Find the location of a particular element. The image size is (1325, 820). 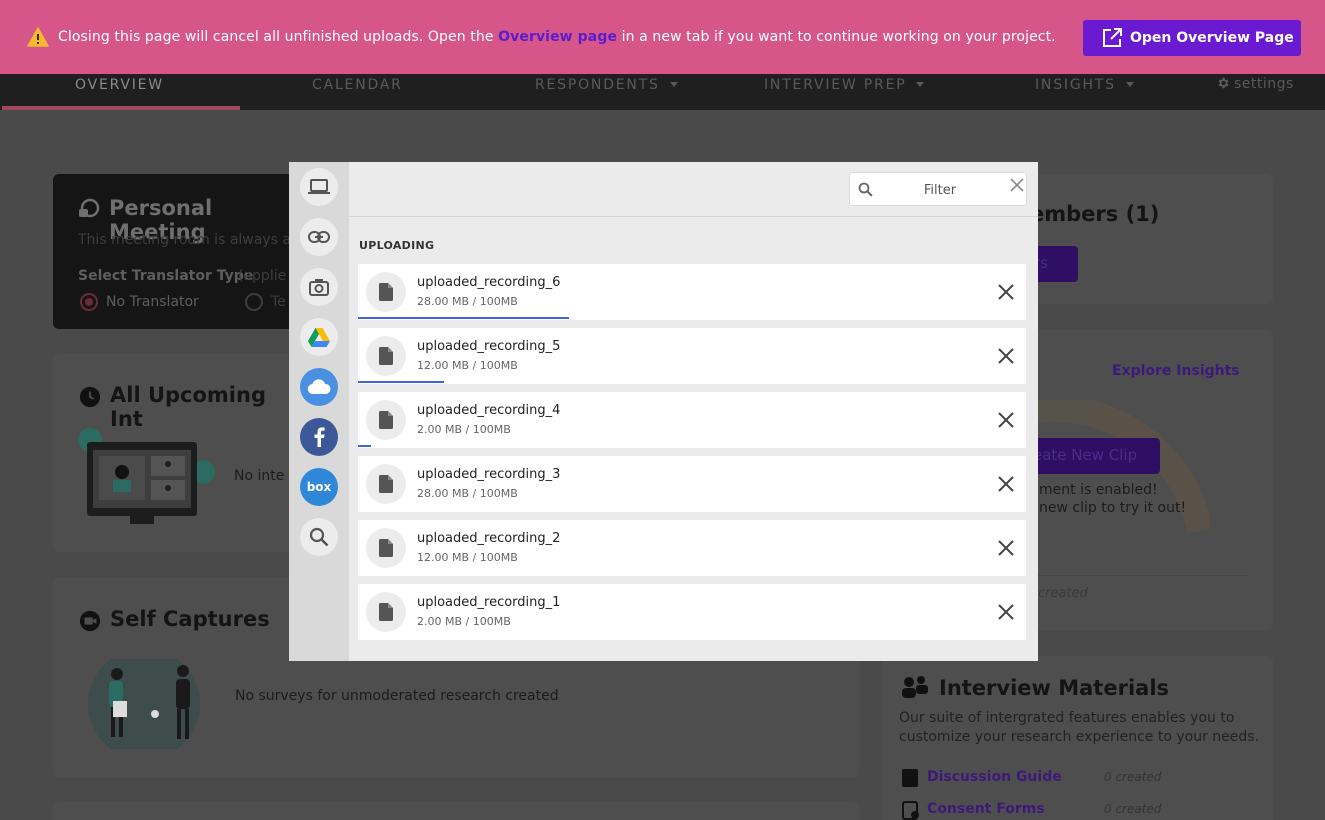

camera-icon is located at coordinates (319, 287).